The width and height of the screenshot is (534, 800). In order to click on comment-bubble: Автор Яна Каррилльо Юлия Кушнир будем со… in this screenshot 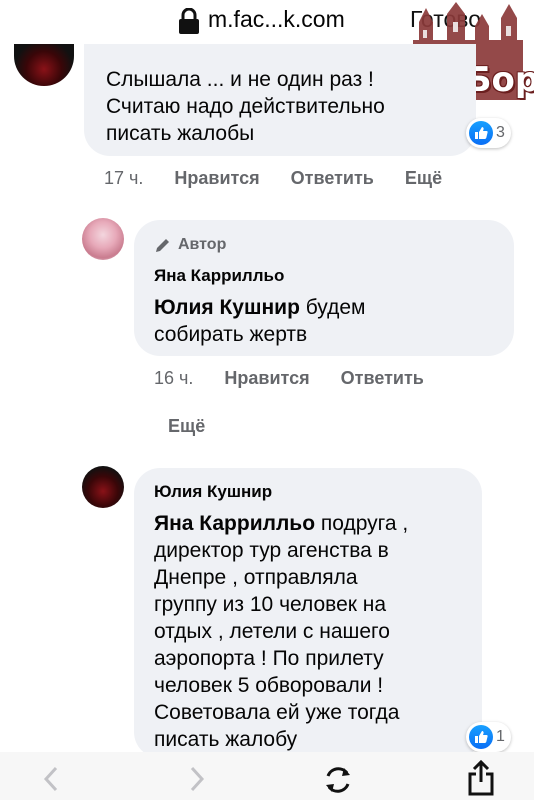, I will do `click(324, 288)`.